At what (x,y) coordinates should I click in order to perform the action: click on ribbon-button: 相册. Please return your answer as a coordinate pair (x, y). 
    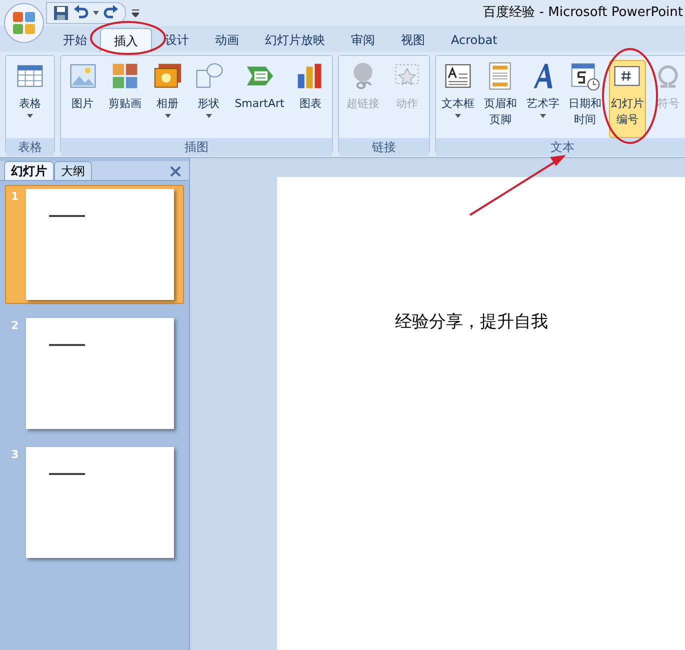
    Looking at the image, I should click on (167, 99).